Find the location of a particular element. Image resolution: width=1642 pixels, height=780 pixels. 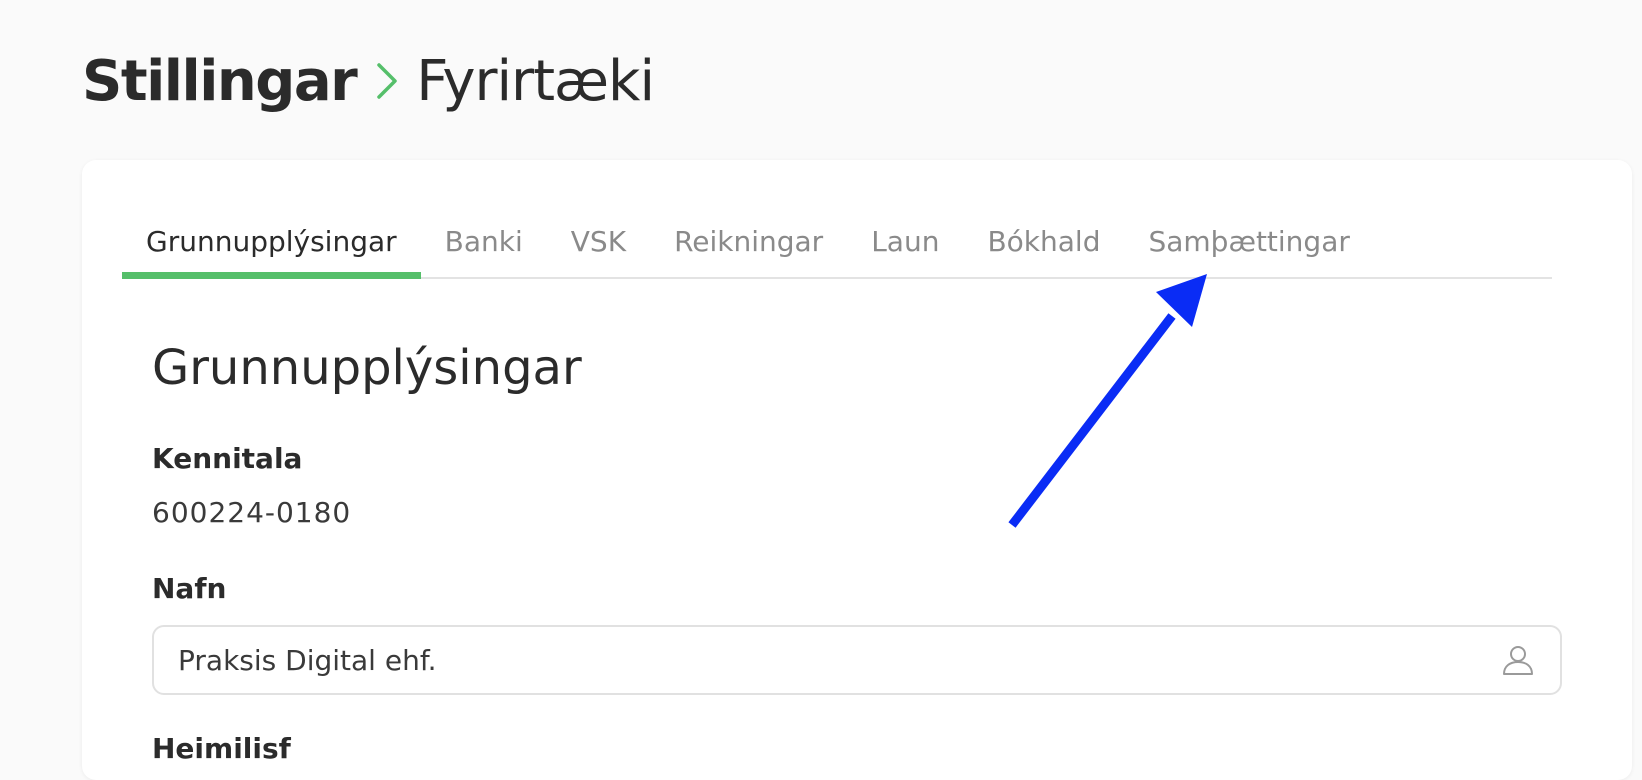

nafn-field is located at coordinates (857, 660).